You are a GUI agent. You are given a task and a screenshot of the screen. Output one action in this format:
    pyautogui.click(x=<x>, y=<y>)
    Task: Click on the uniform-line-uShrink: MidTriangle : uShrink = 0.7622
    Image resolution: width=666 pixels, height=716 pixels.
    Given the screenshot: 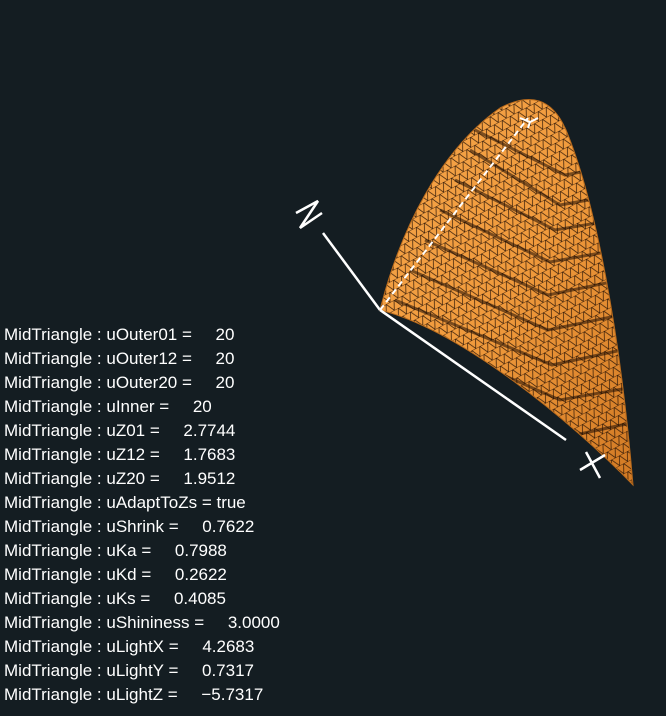 What is the action you would take?
    pyautogui.click(x=129, y=526)
    